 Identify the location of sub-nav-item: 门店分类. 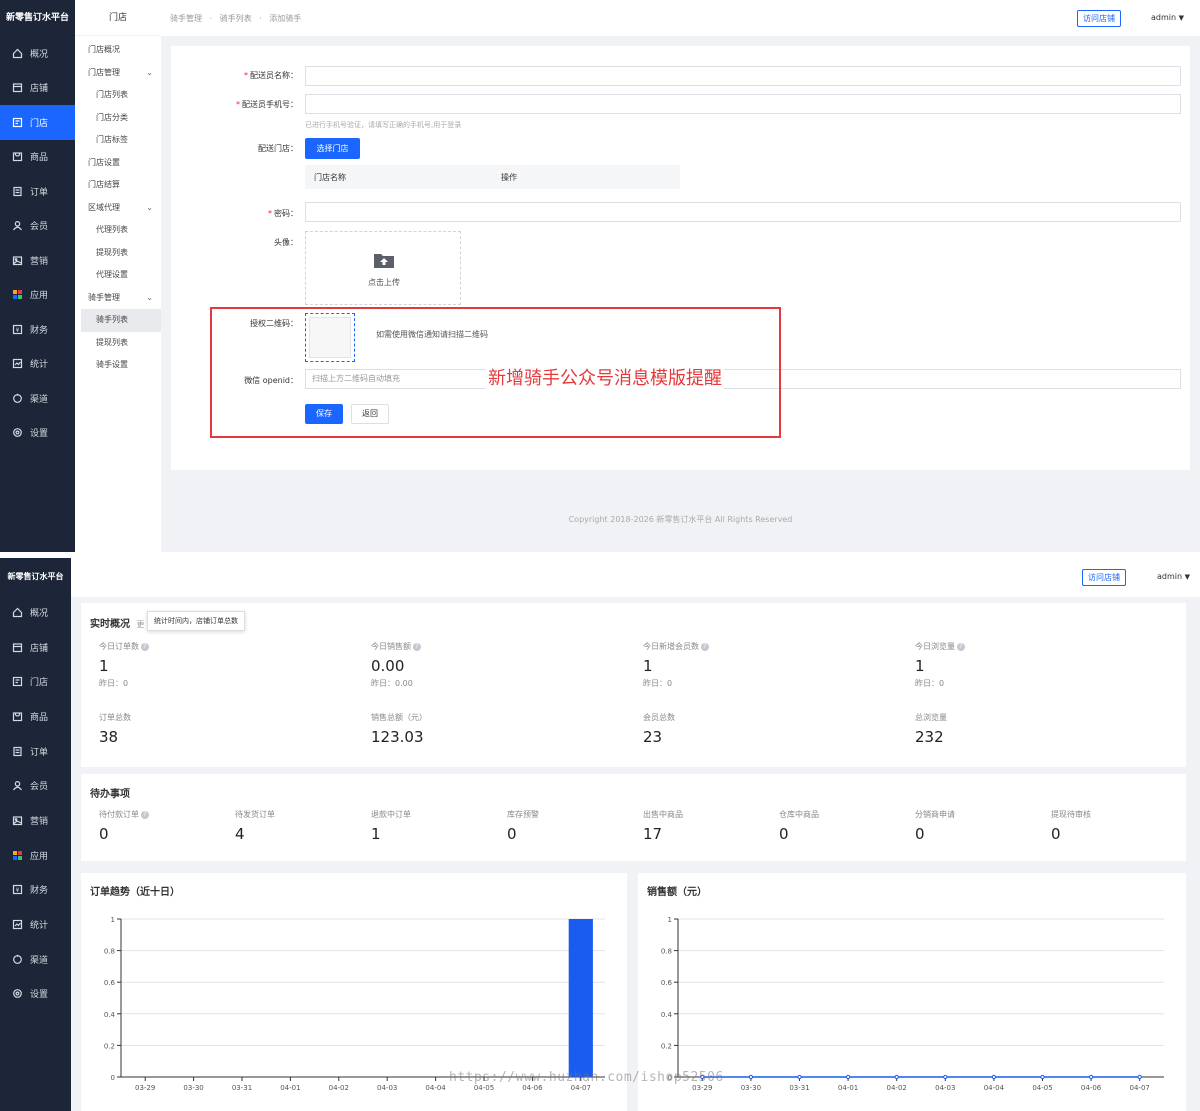
(121, 118).